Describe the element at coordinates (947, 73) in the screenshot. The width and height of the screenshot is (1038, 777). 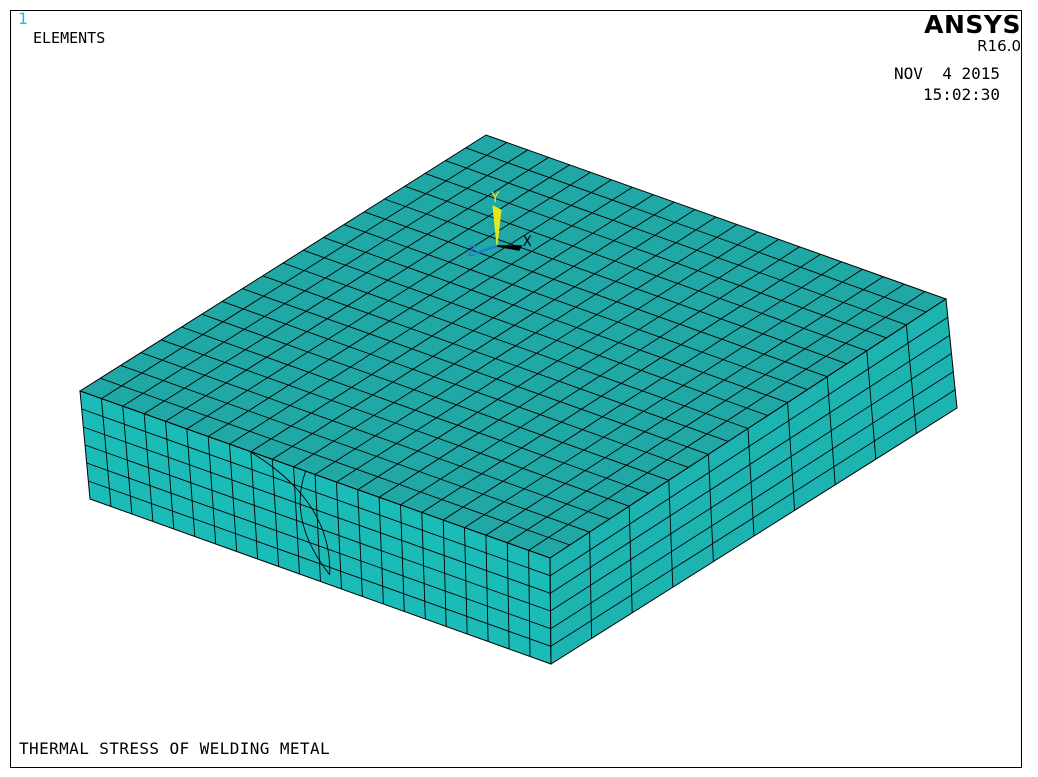
I see `date-stamp: NOV 4 2015` at that location.